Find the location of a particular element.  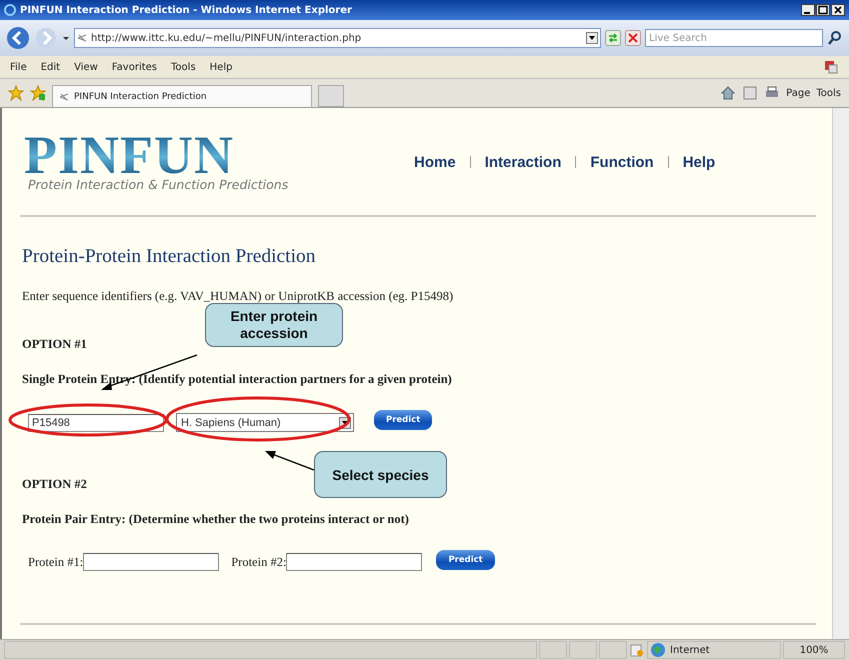

nav-link: Help is located at coordinates (699, 162).